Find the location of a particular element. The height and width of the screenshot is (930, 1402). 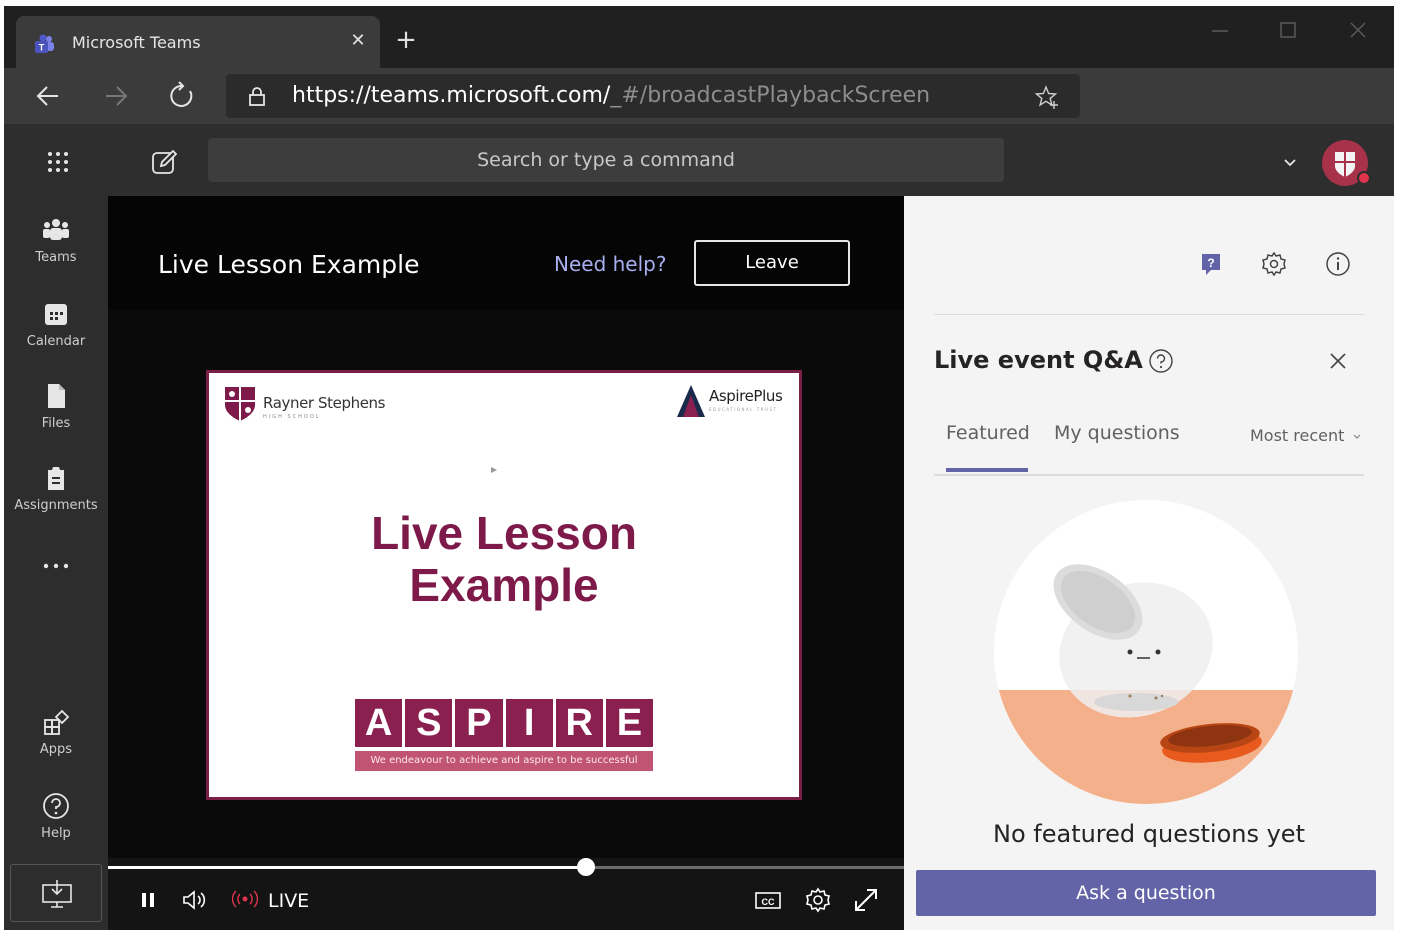

tabs-divider is located at coordinates (1149, 475).